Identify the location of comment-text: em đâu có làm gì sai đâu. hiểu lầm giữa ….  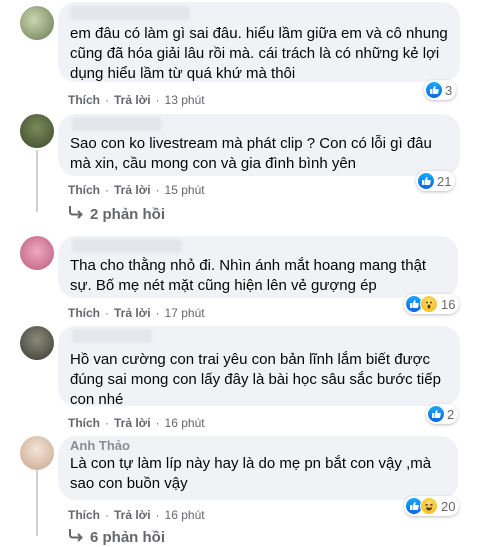
(259, 53).